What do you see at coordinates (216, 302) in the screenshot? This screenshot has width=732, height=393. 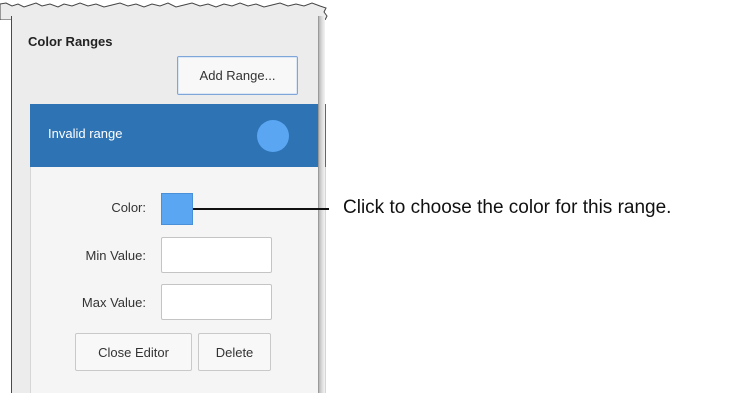 I see `max-value-input` at bounding box center [216, 302].